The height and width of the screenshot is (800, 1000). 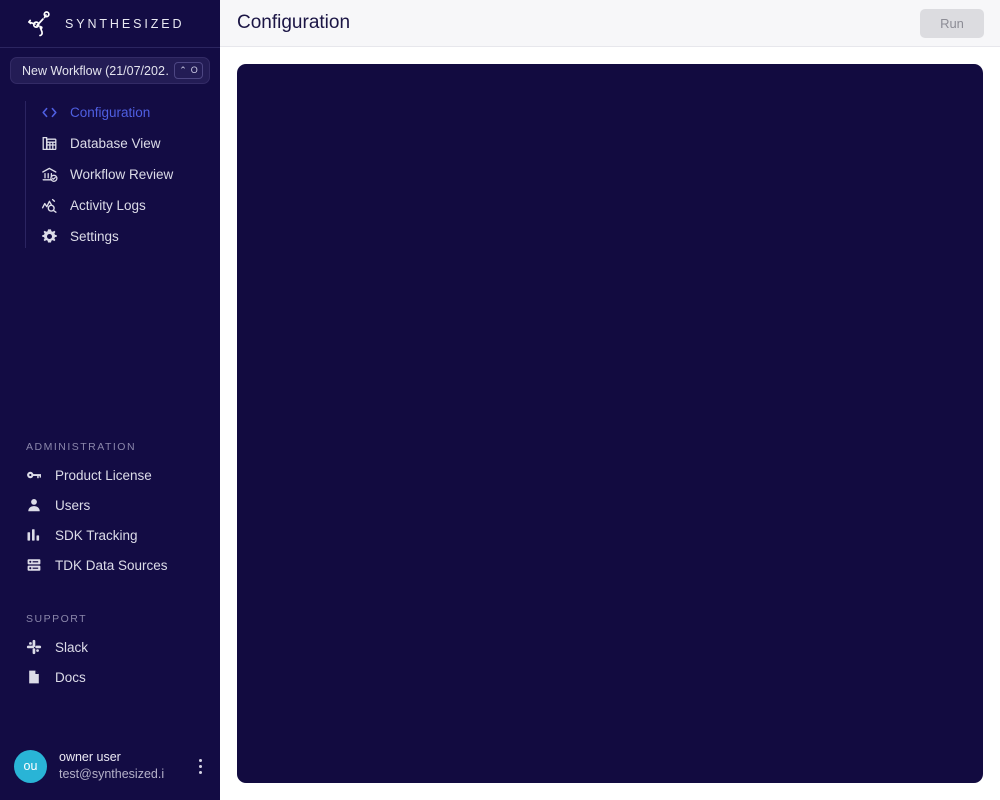 I want to click on sidebar-item-configuration: Configuration, so click(x=122, y=112).